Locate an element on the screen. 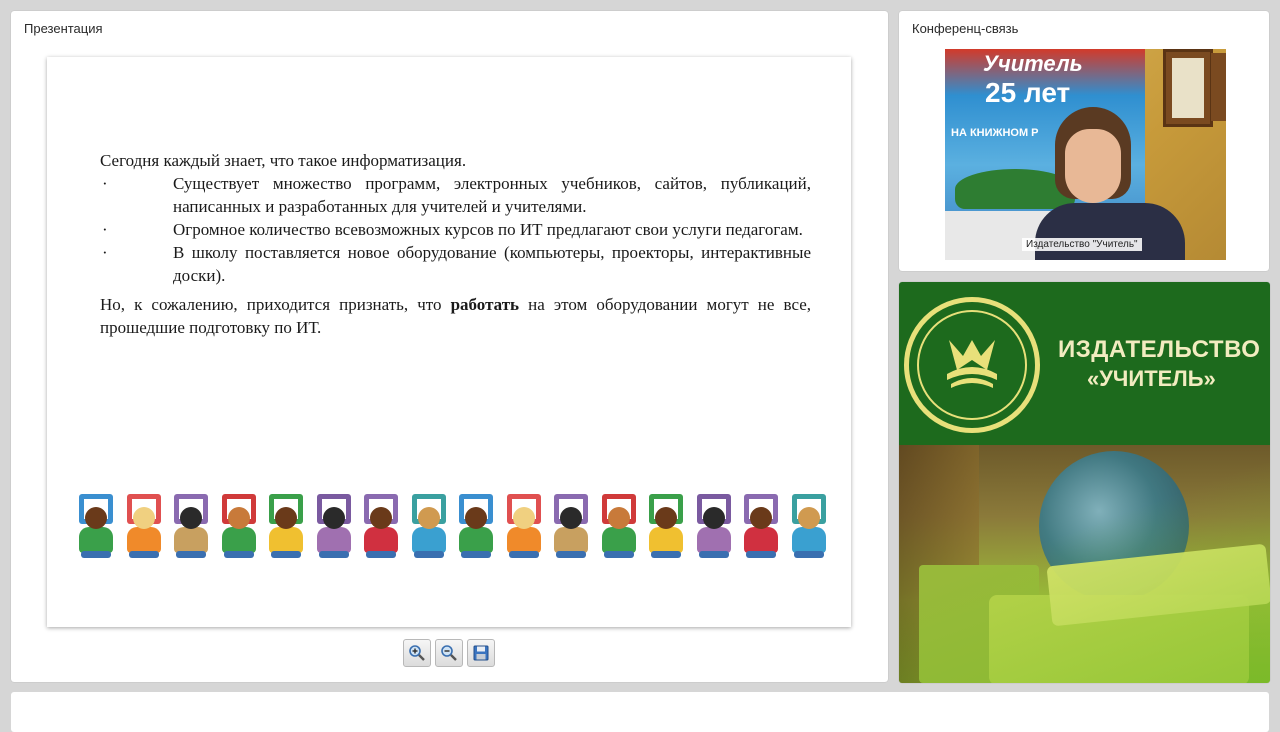 The image size is (1280, 732). save-icon is located at coordinates (481, 653).